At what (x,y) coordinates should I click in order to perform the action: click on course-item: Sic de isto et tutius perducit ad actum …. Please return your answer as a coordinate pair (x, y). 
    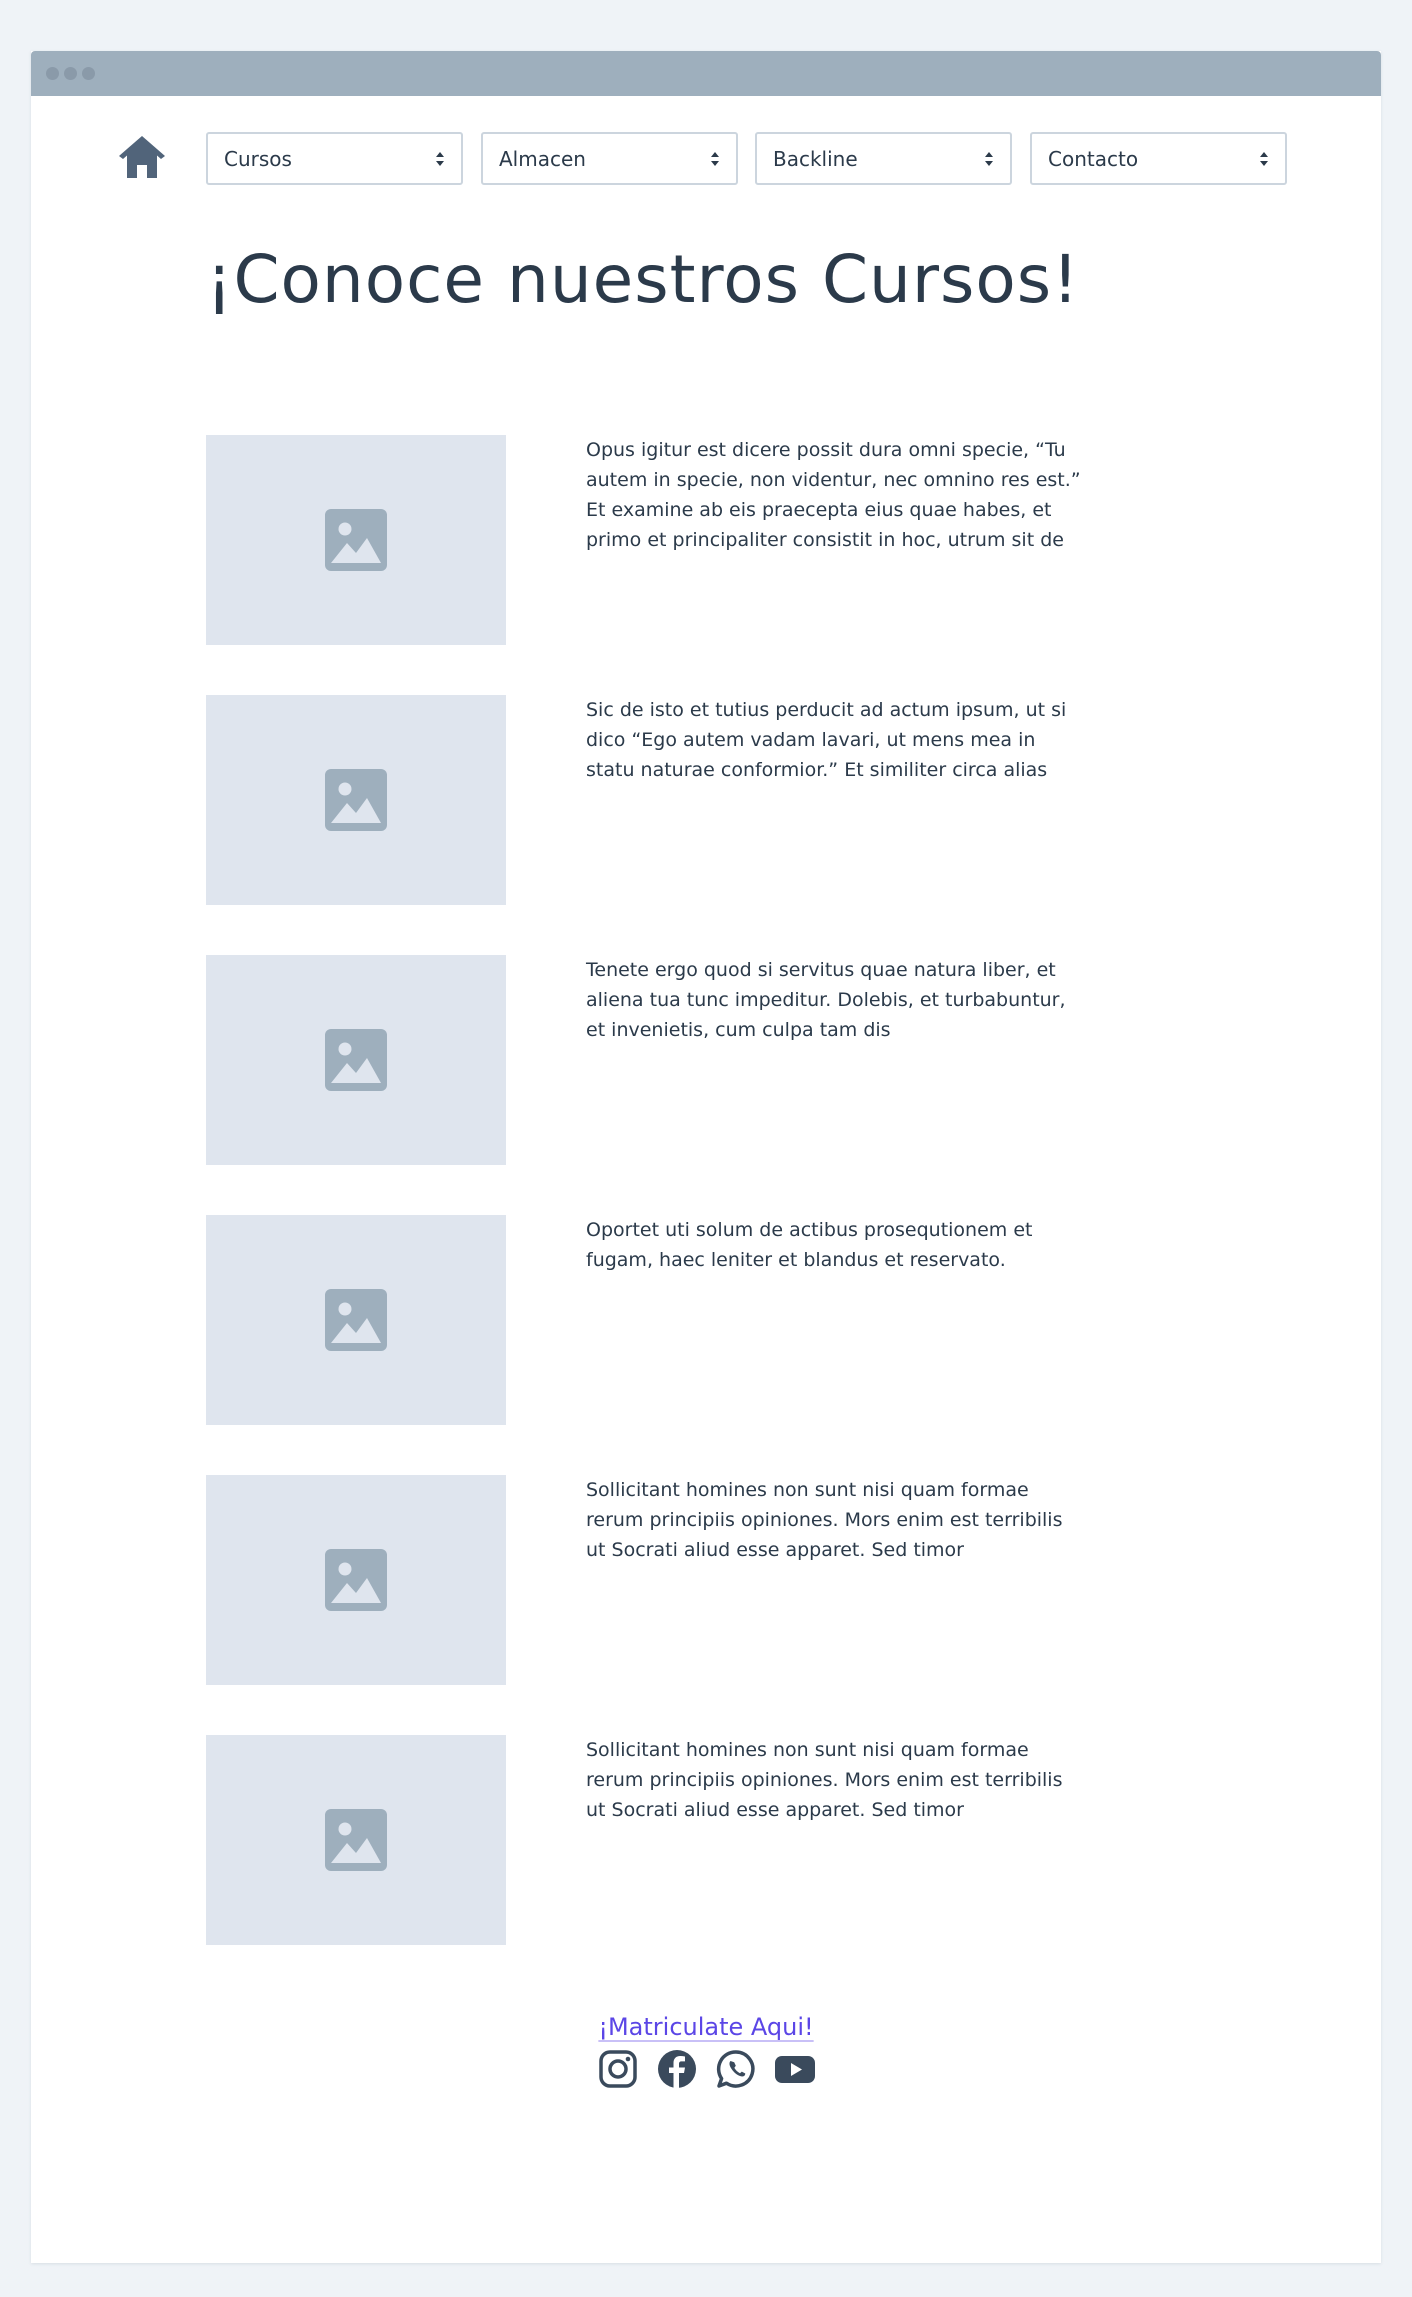
    Looking at the image, I should click on (656, 800).